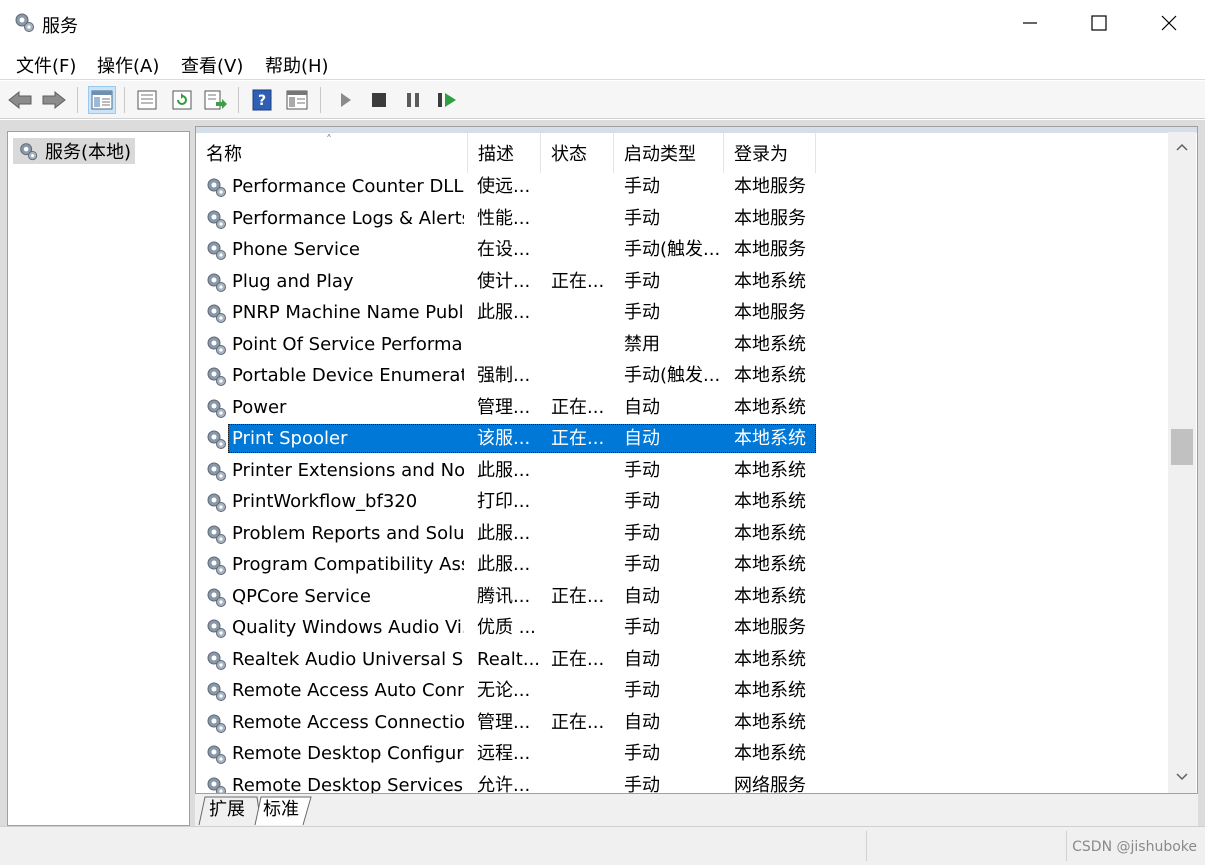 The width and height of the screenshot is (1205, 865). What do you see at coordinates (683, 596) in the screenshot?
I see `table-row: QPCore Service 腾讯... 正在... 自动 本地系统` at bounding box center [683, 596].